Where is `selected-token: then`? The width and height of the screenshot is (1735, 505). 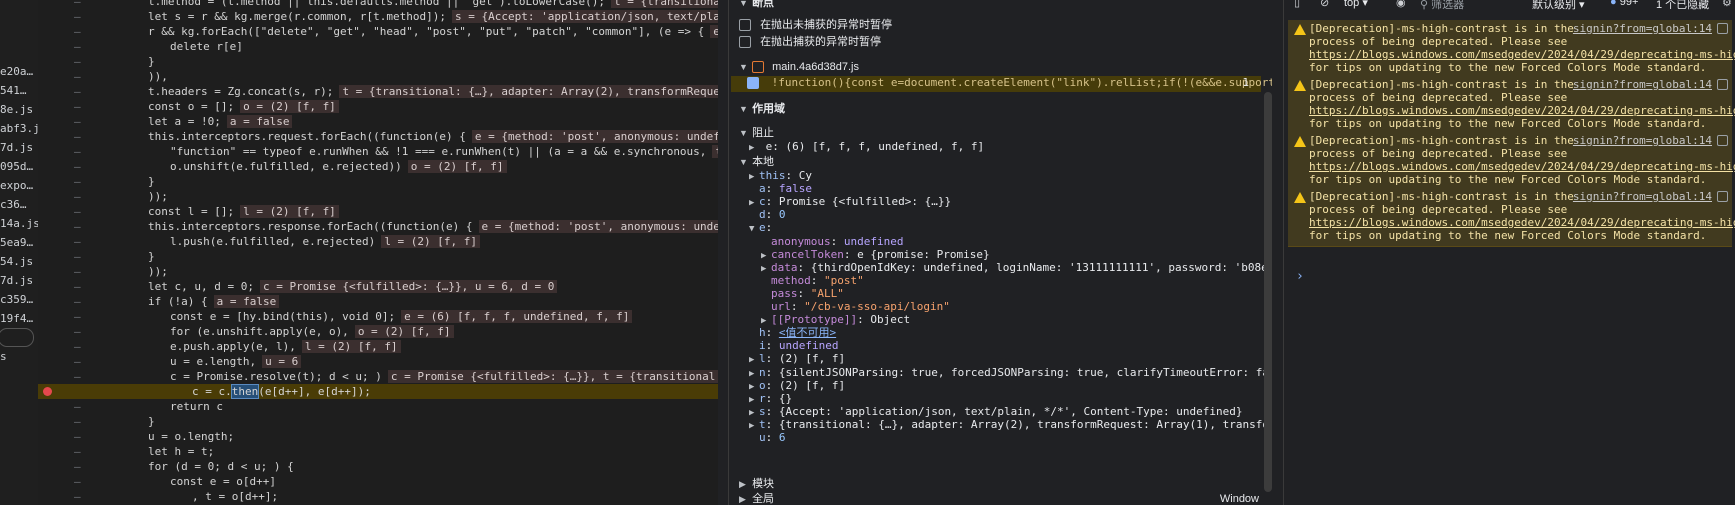 selected-token: then is located at coordinates (245, 391).